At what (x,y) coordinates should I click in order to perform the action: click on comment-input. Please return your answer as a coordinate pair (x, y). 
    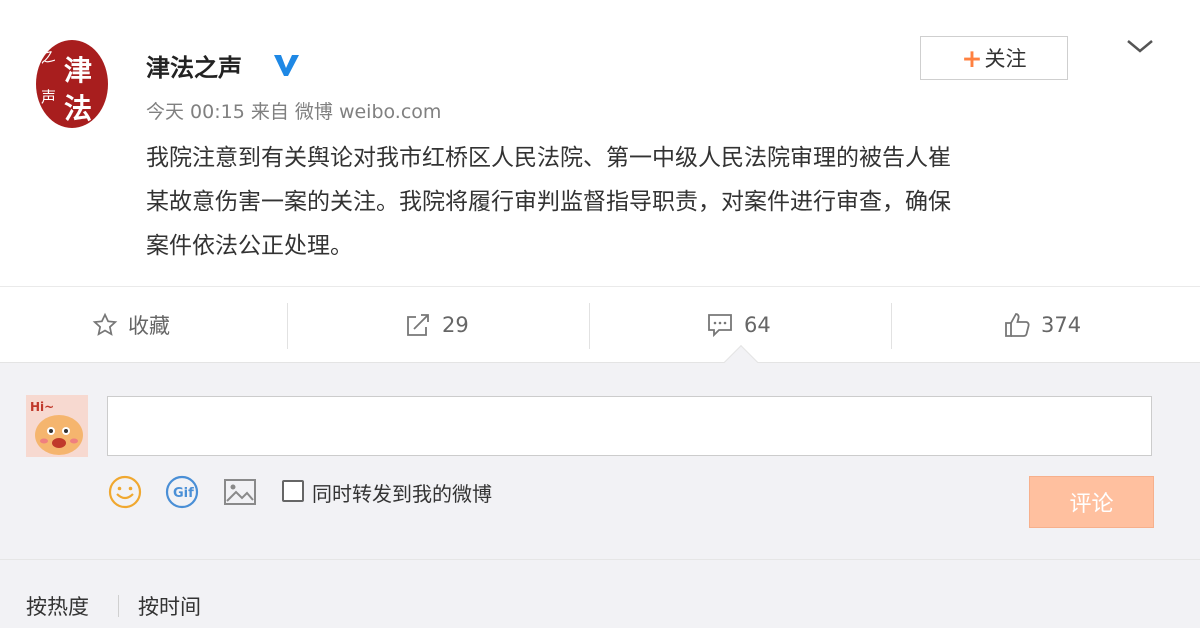
    Looking at the image, I should click on (629, 426).